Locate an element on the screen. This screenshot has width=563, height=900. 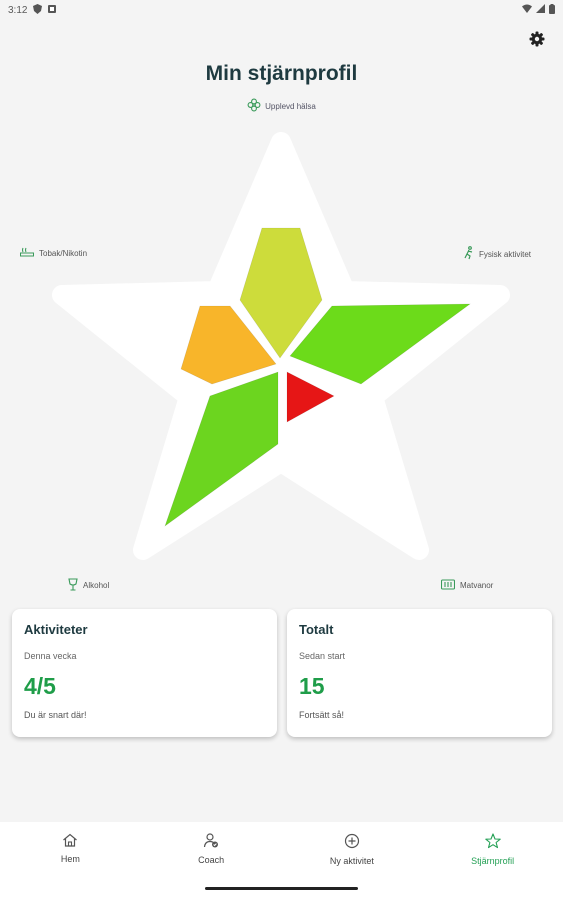
tobacco-icon is located at coordinates (27, 253).